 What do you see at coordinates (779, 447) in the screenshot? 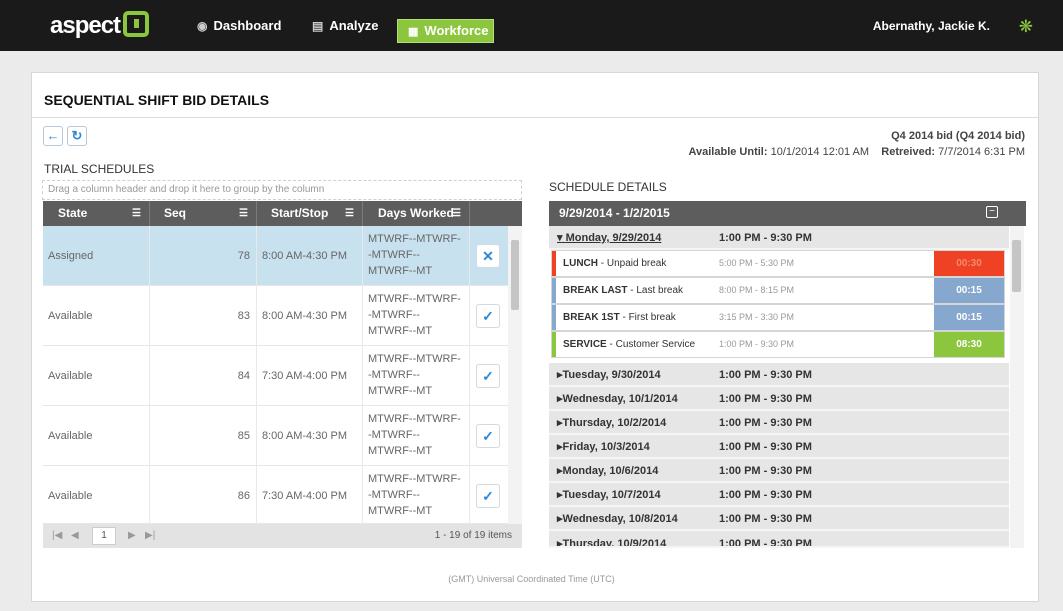
I see `day-row: ▸Friday, 10/3/2014 1:00 PM - 9:30 PM` at bounding box center [779, 447].